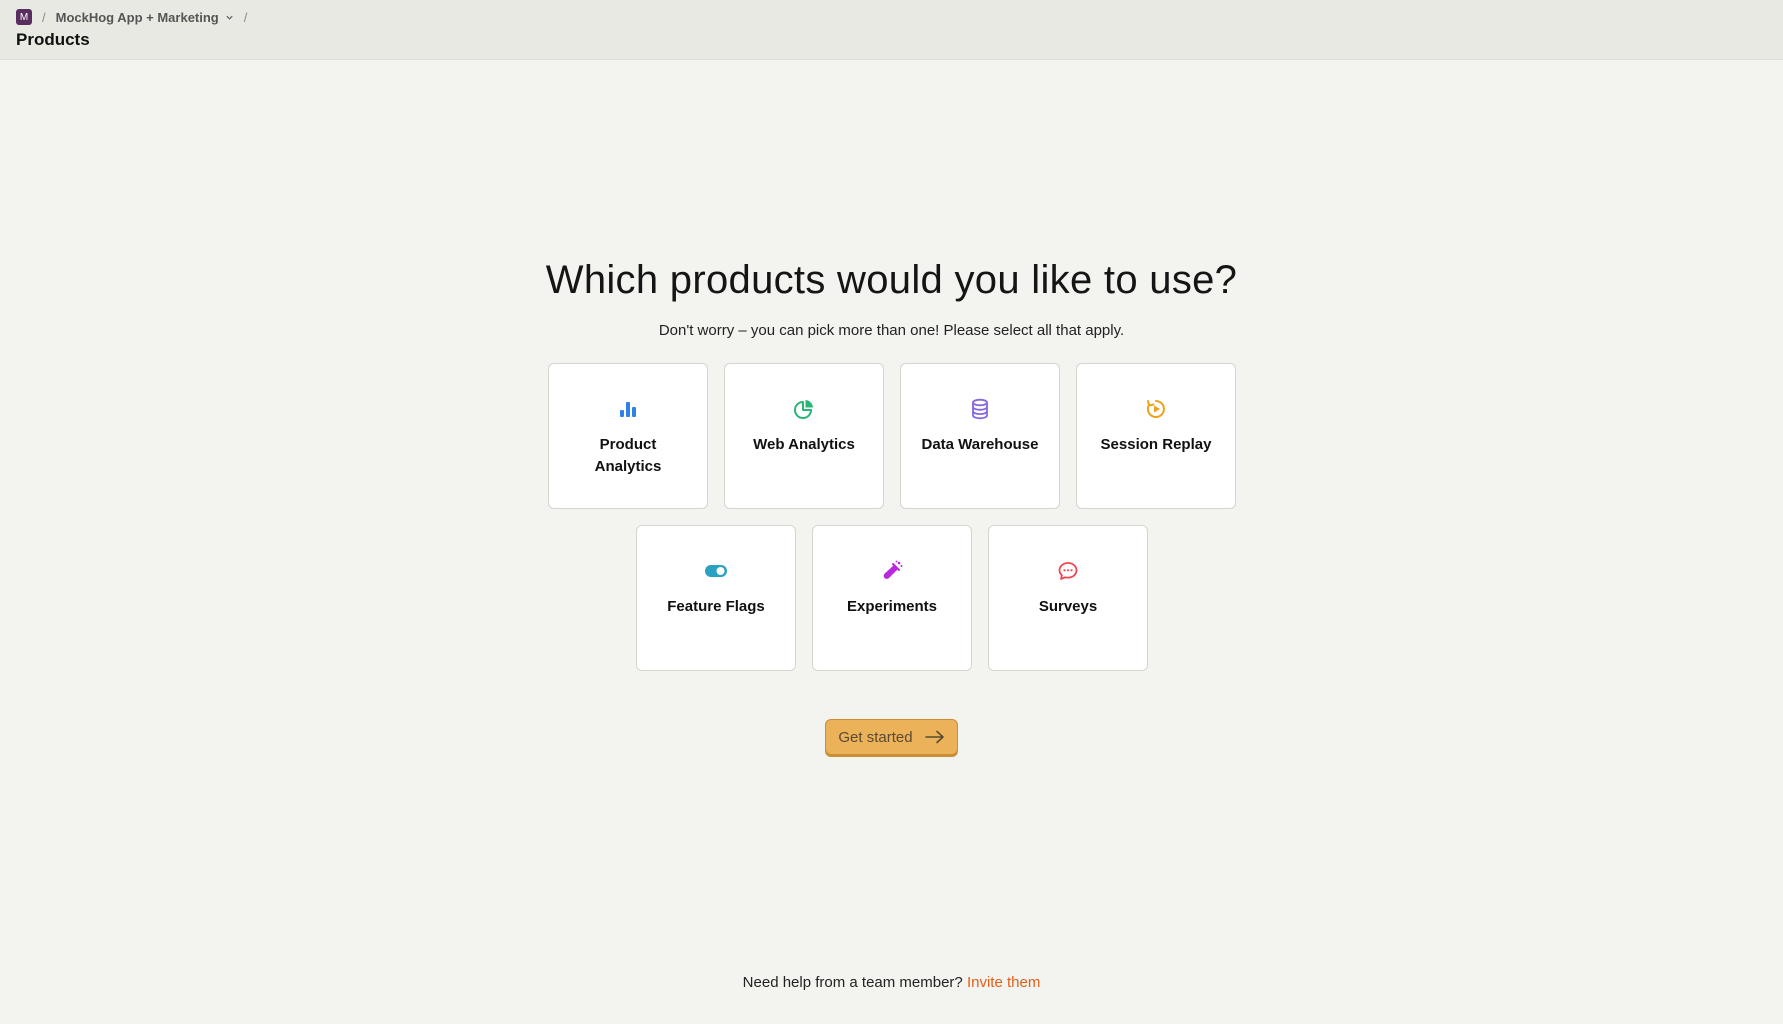 Image resolution: width=1783 pixels, height=1024 pixels. I want to click on get-started-button: Get started, so click(891, 737).